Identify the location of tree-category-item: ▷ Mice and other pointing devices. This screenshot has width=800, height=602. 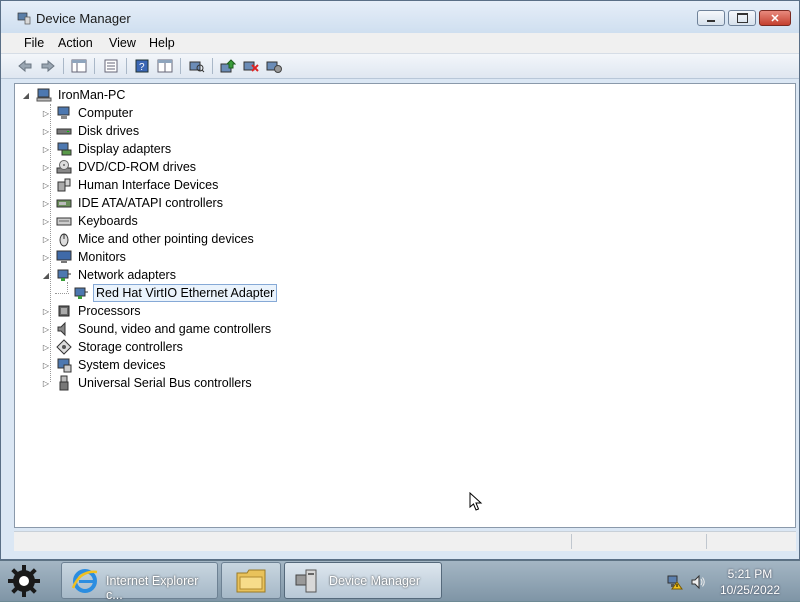
(148, 239).